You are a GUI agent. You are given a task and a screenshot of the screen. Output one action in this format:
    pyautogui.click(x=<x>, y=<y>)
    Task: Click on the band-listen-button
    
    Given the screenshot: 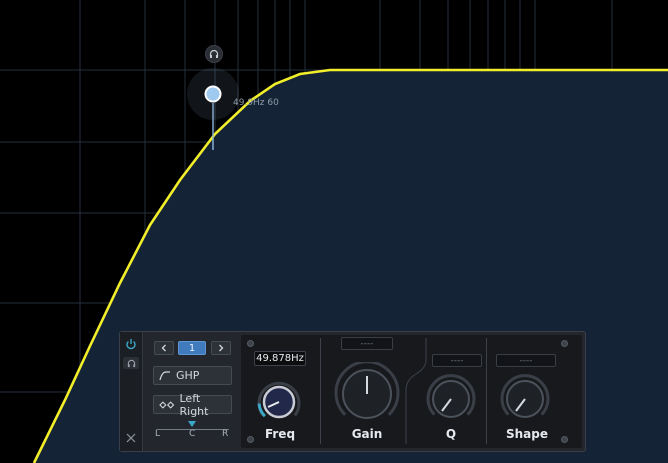 What is the action you would take?
    pyautogui.click(x=214, y=54)
    